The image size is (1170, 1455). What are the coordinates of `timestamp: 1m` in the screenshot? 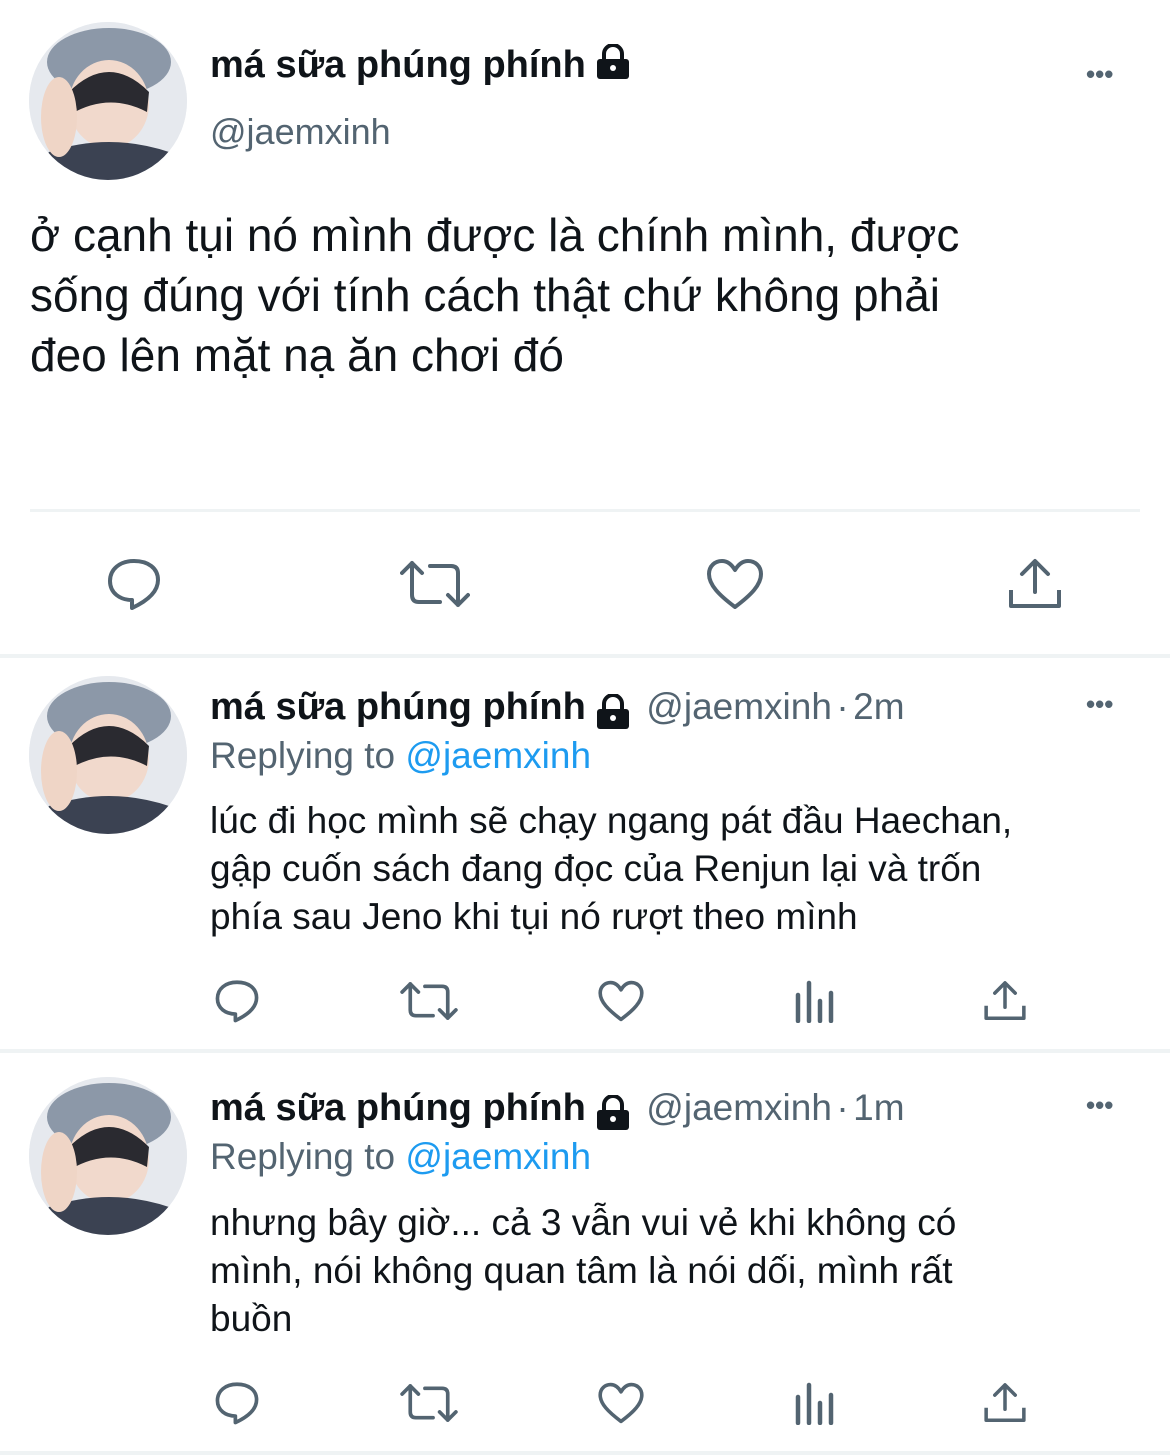 It's located at (878, 1107).